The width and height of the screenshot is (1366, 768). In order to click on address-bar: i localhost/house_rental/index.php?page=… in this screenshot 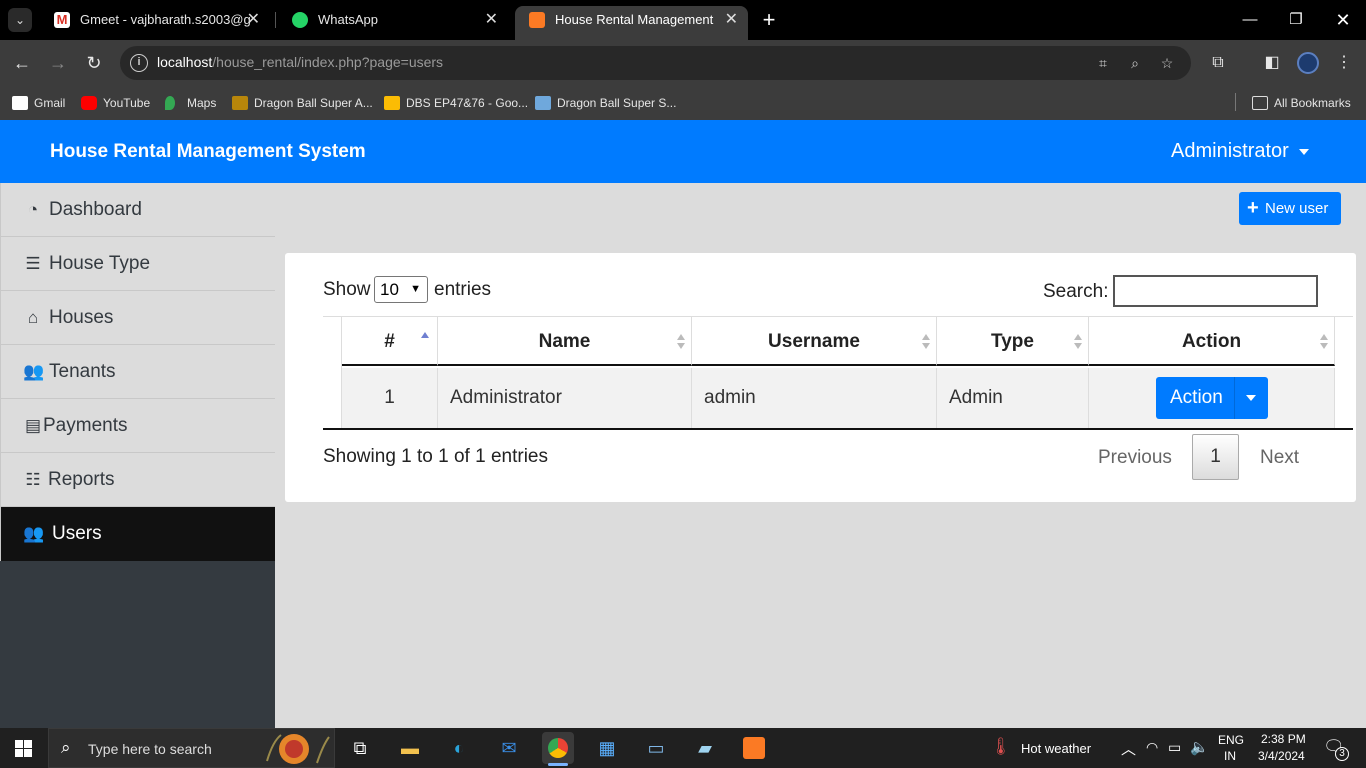, I will do `click(655, 63)`.